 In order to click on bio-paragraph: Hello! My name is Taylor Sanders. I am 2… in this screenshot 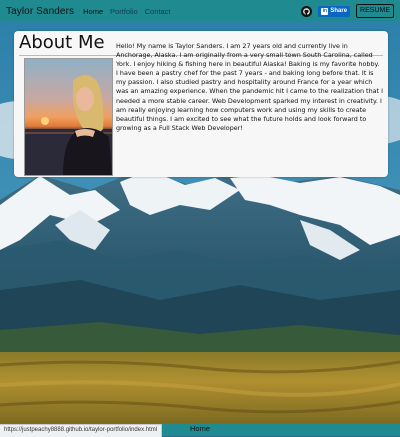, I will do `click(249, 87)`.